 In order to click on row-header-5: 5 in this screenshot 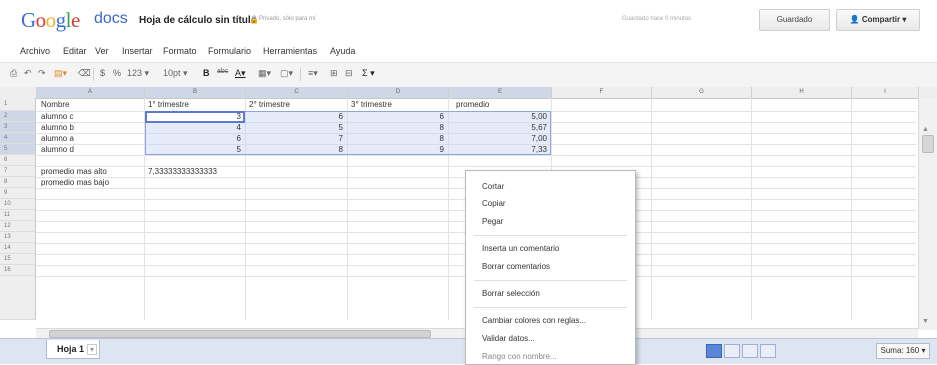, I will do `click(18, 149)`.